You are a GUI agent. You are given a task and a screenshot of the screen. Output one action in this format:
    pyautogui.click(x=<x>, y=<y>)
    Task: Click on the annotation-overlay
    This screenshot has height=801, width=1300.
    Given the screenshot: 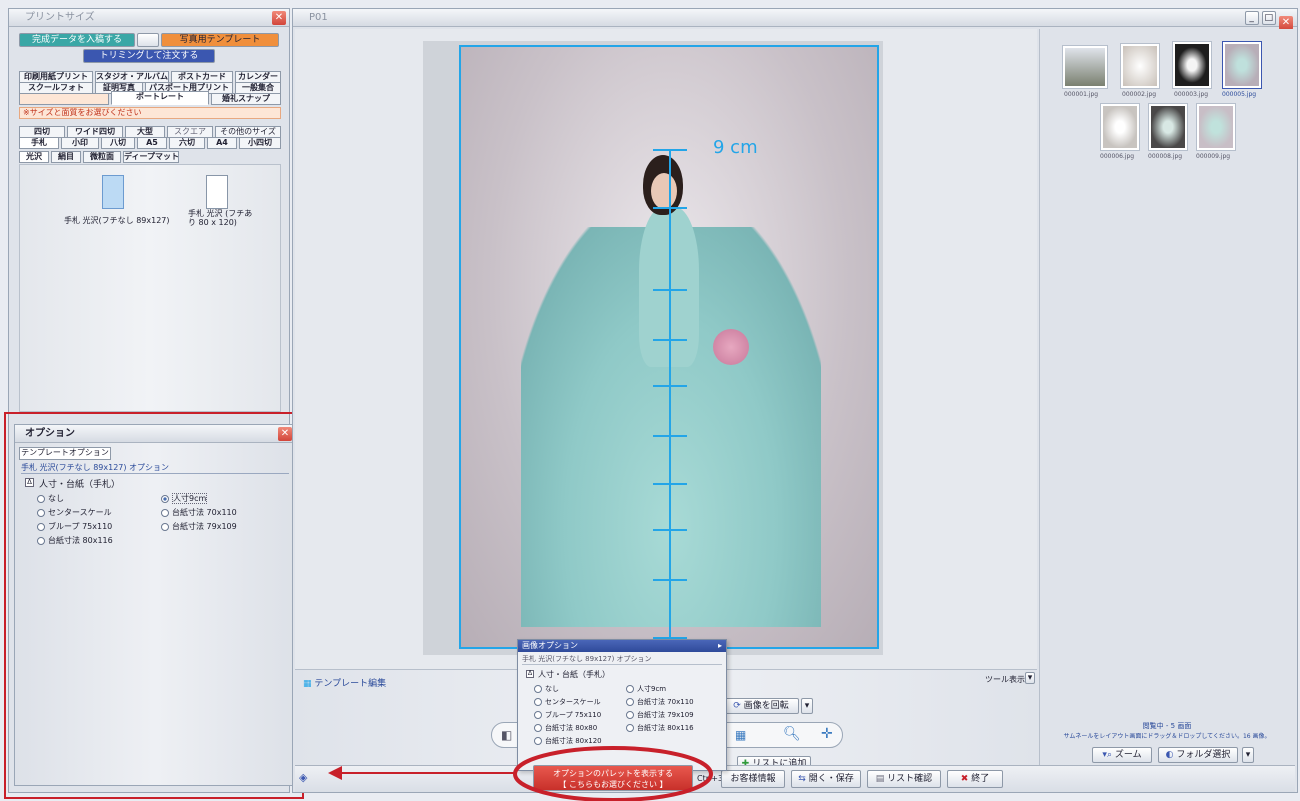 What is the action you would take?
    pyautogui.click(x=520, y=773)
    